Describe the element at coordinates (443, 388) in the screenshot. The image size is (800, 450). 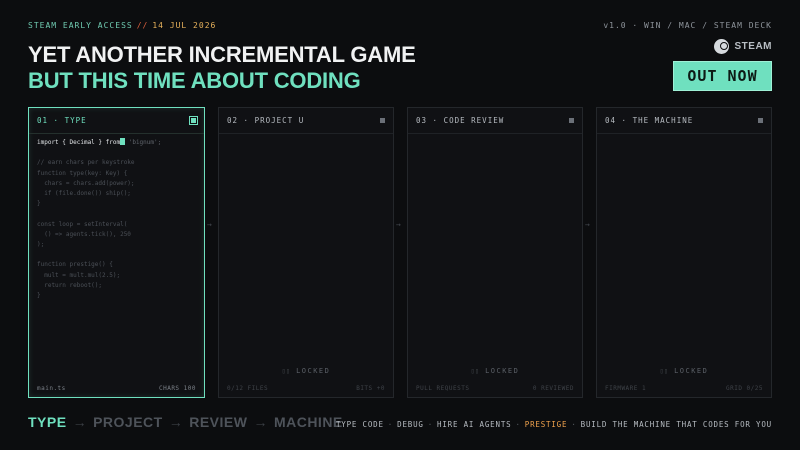
I see `pull-requests-label: PULL REQUESTS` at that location.